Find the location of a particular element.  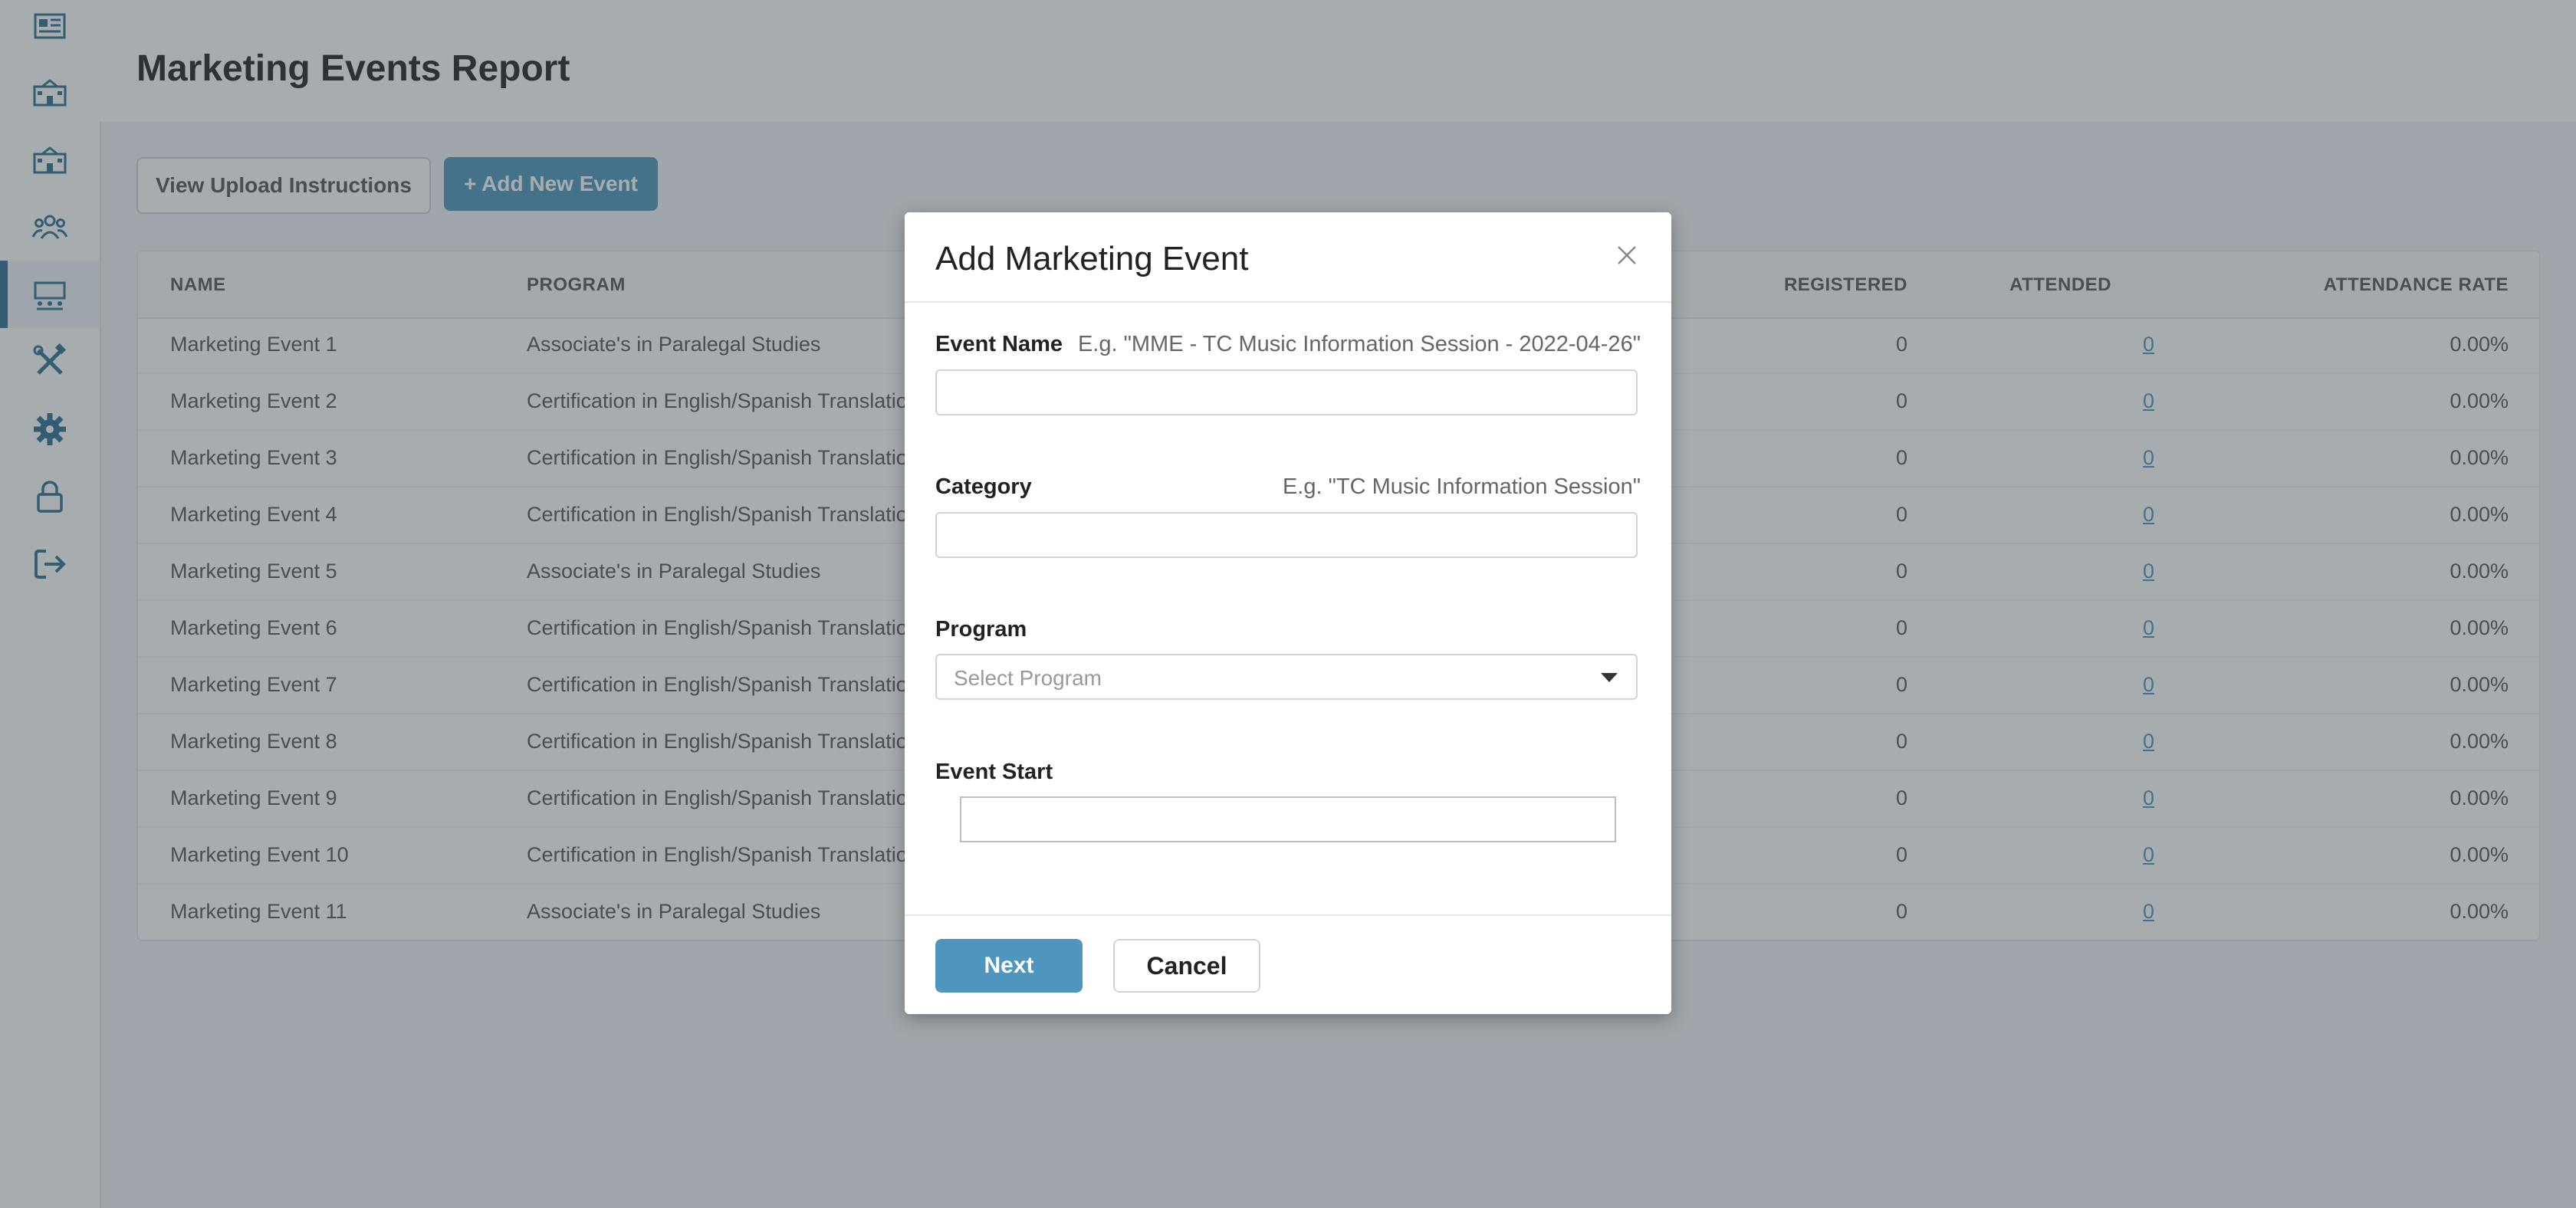

category-hint: E.g. "TC Music Information Session" is located at coordinates (1462, 486).